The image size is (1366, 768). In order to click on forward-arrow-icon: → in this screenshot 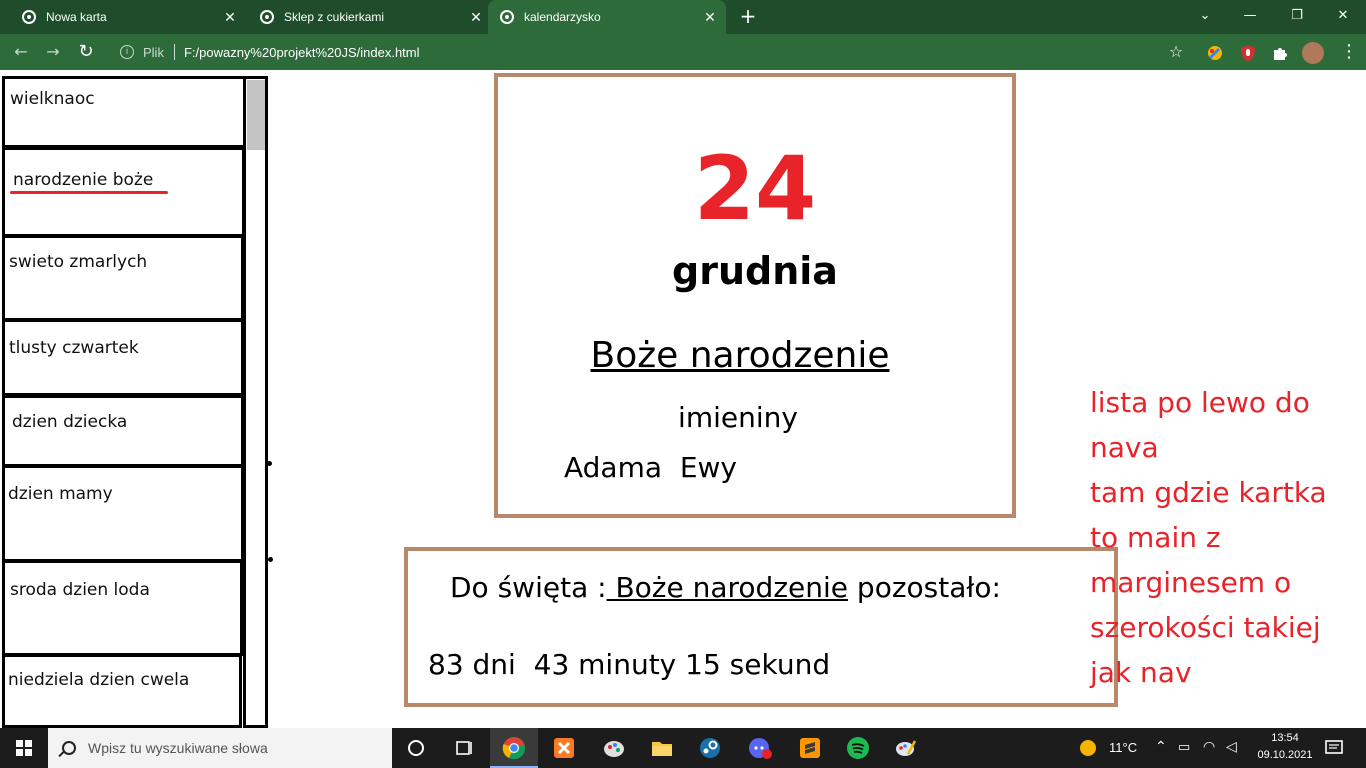, I will do `click(53, 52)`.